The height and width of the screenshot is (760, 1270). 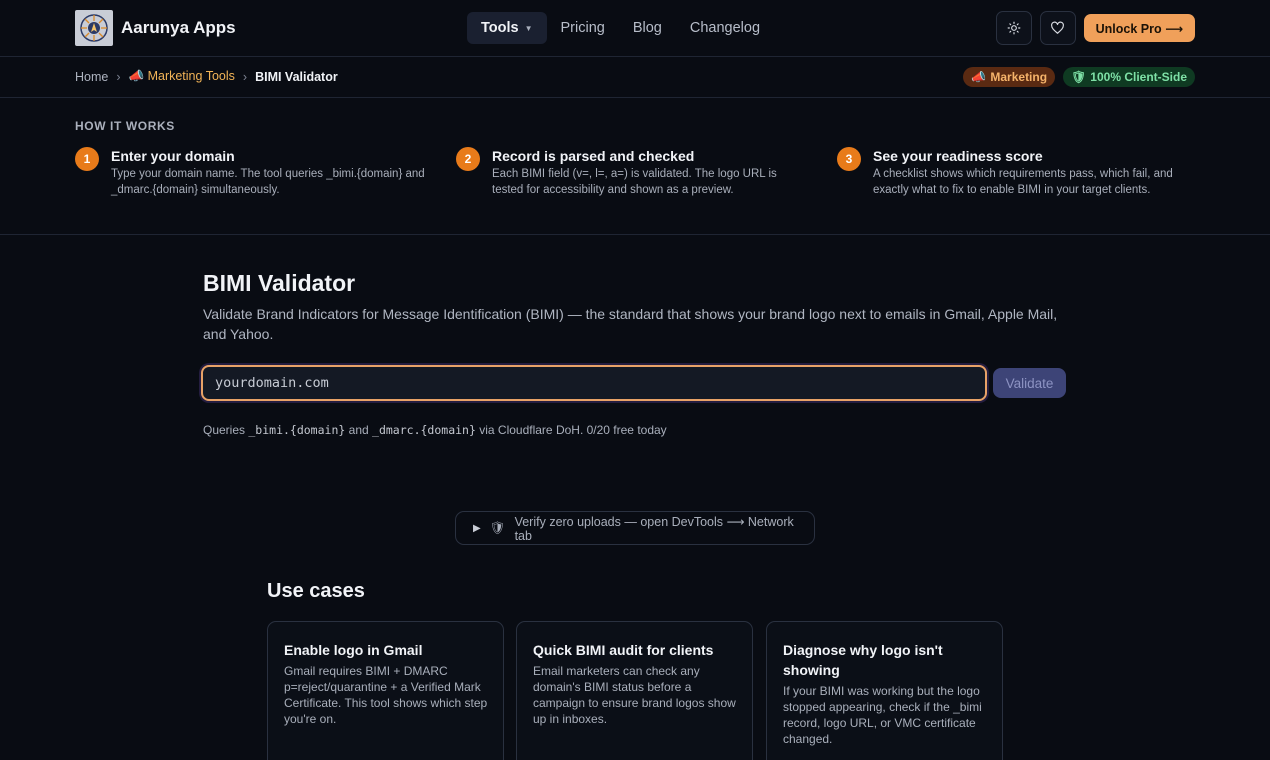 I want to click on validate-button: Validate, so click(x=1029, y=383).